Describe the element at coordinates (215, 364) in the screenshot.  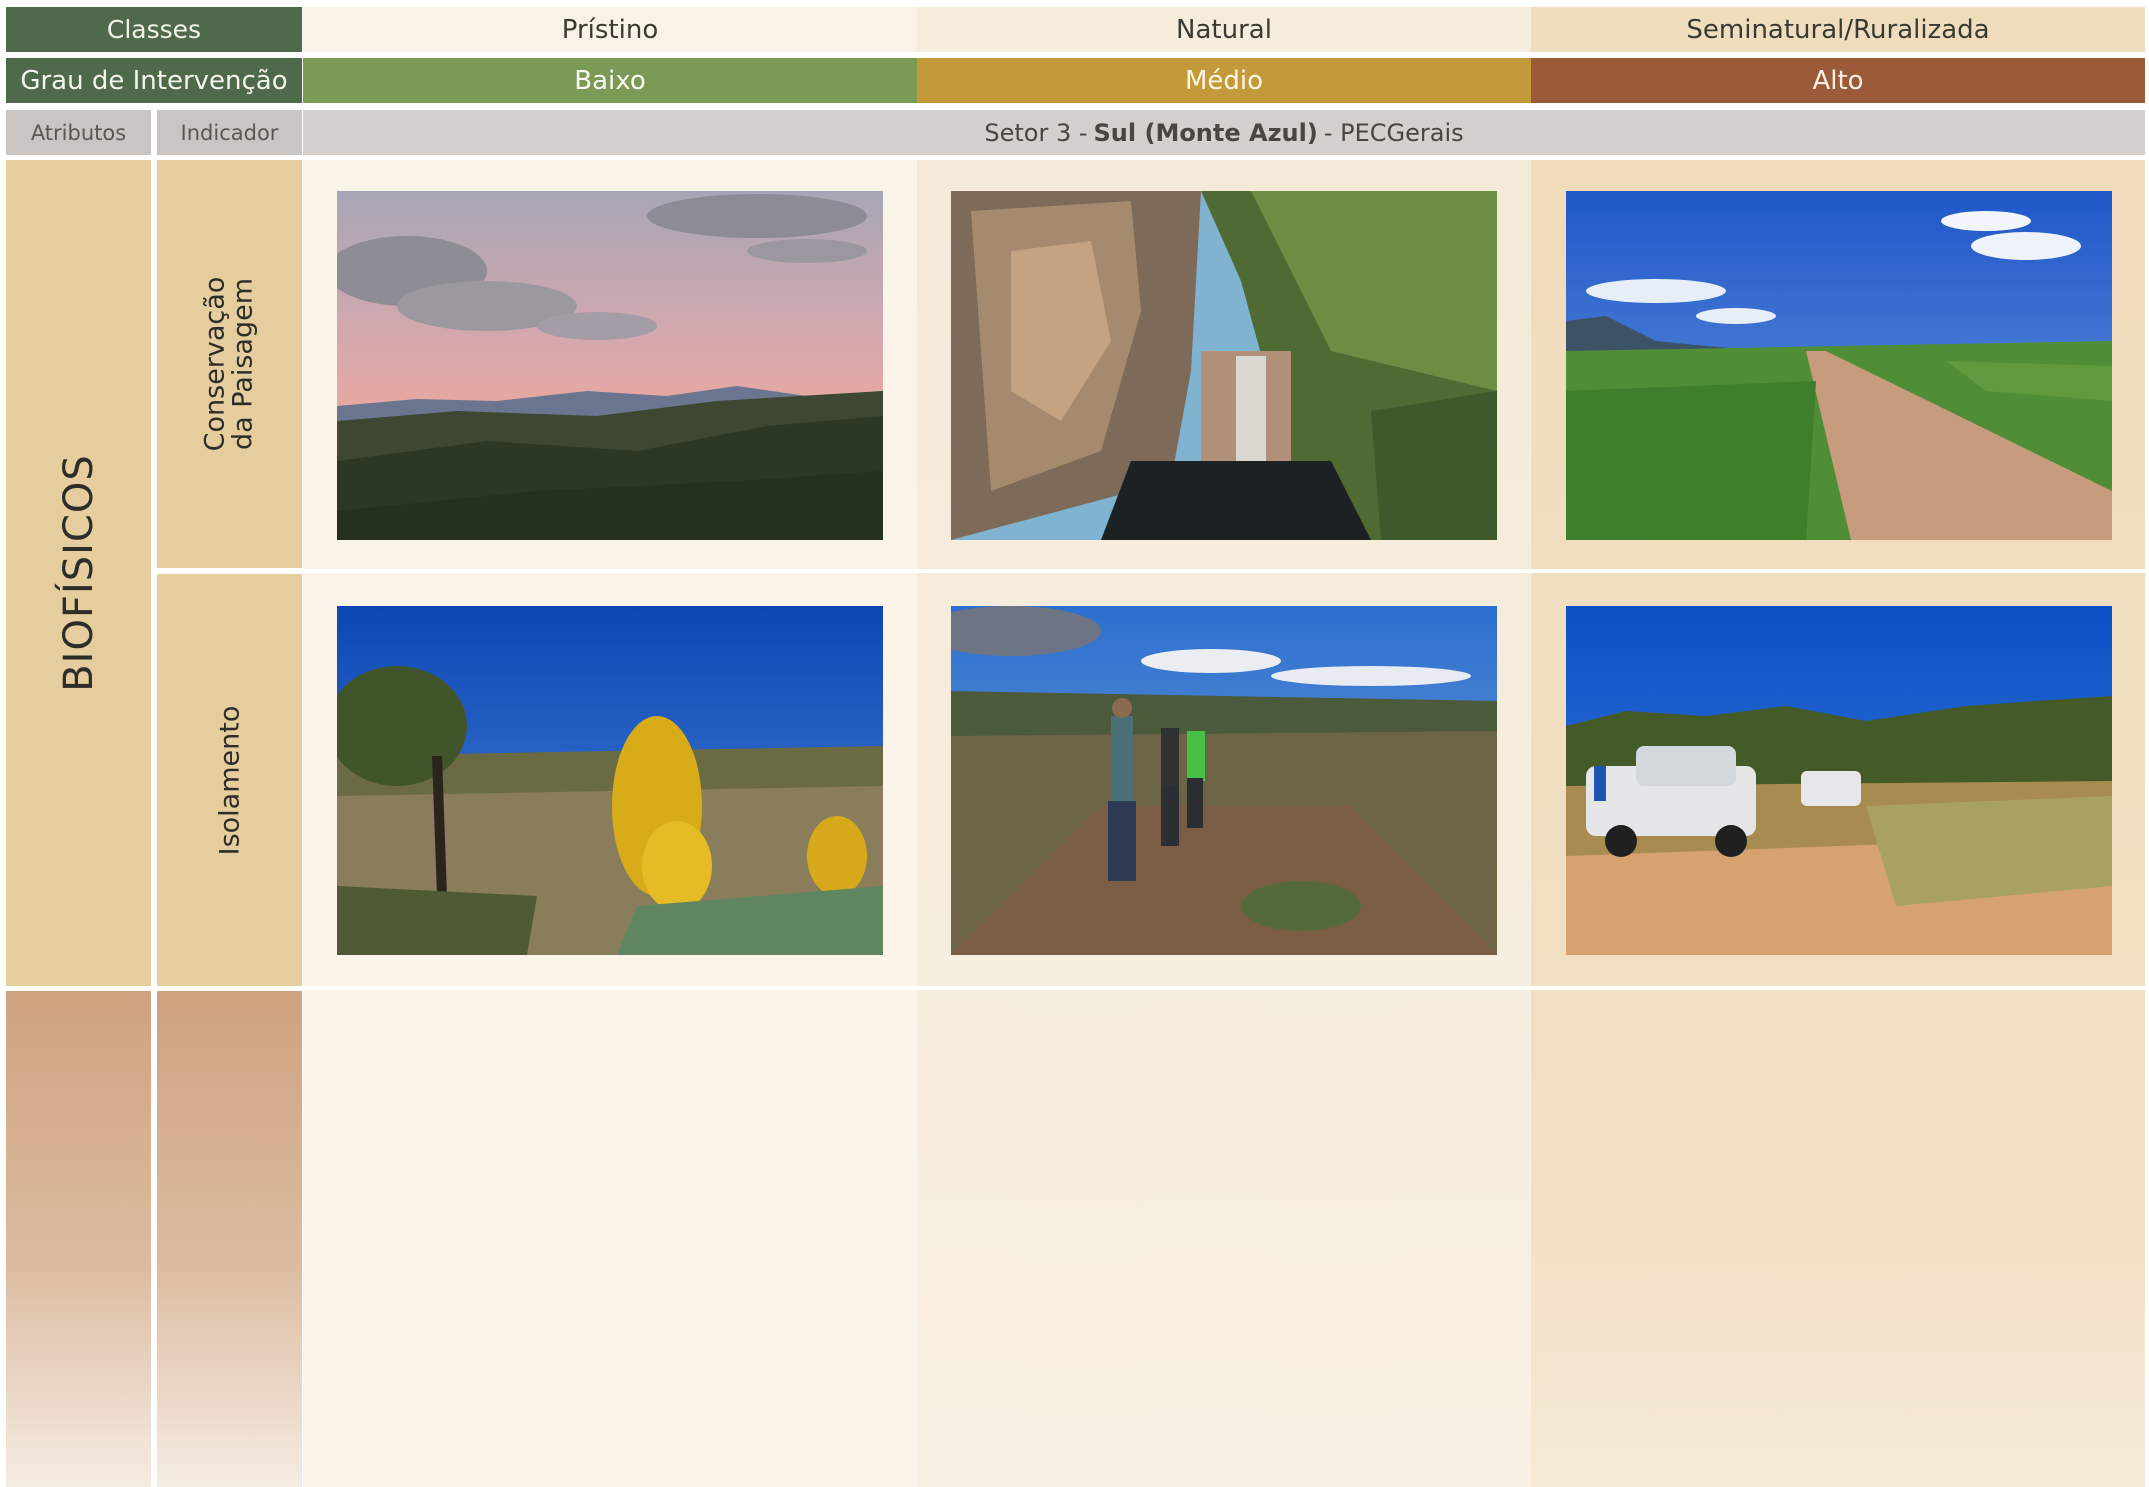
I see `indicator-conservacao-line1: Conservação` at that location.